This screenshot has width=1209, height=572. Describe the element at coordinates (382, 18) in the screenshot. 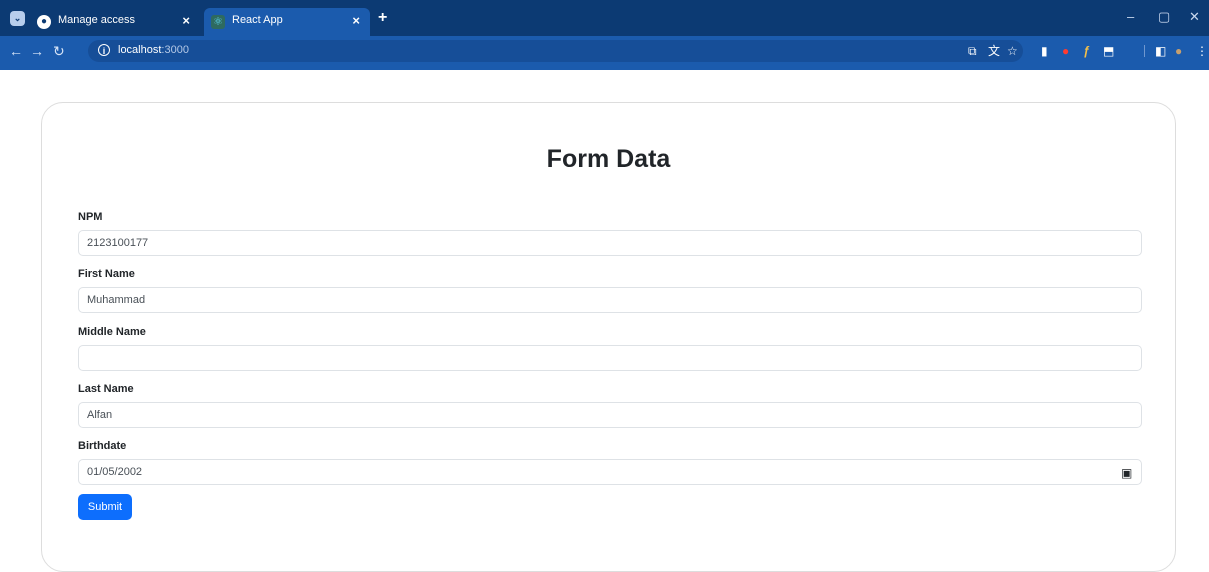

I see `new-tab-icon: +` at that location.